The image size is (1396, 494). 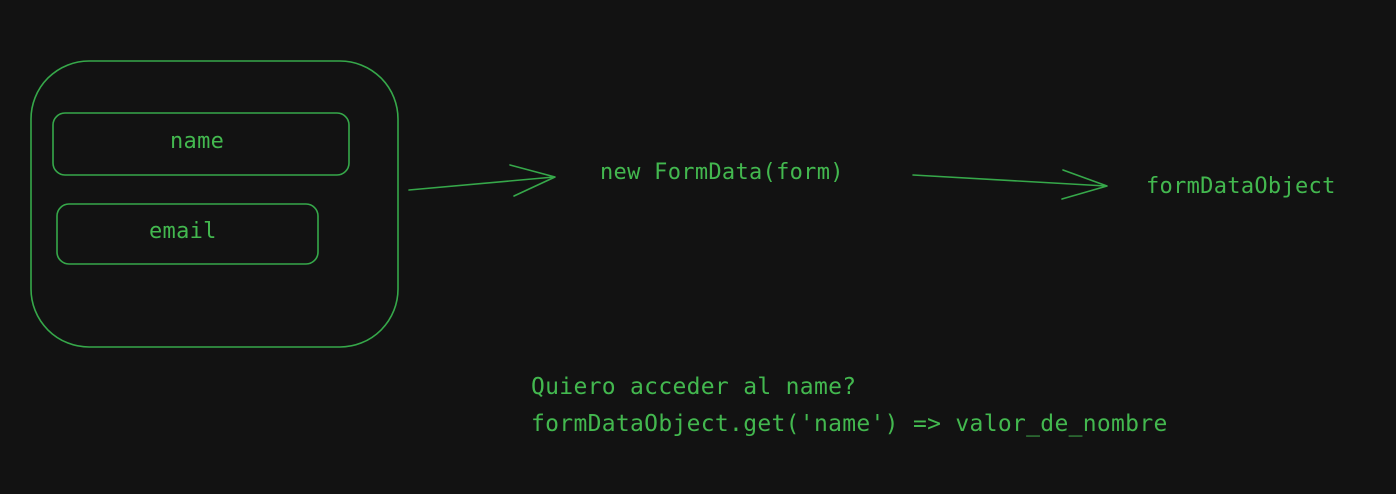 What do you see at coordinates (694, 387) in the screenshot?
I see `note-question-text: Quiero acceder al name?` at bounding box center [694, 387].